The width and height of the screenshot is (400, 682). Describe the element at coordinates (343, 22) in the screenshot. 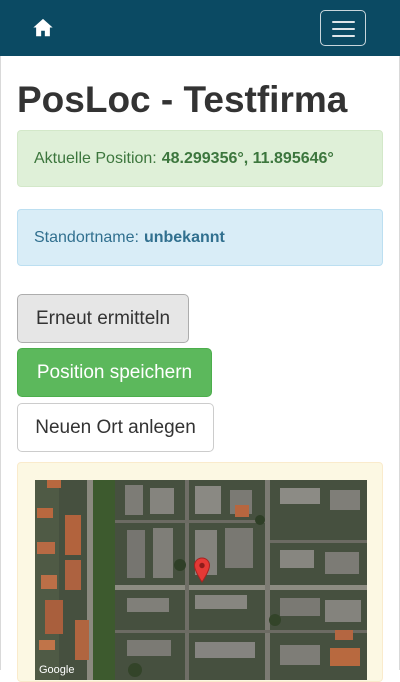

I see `hamburger-menu-icon` at that location.